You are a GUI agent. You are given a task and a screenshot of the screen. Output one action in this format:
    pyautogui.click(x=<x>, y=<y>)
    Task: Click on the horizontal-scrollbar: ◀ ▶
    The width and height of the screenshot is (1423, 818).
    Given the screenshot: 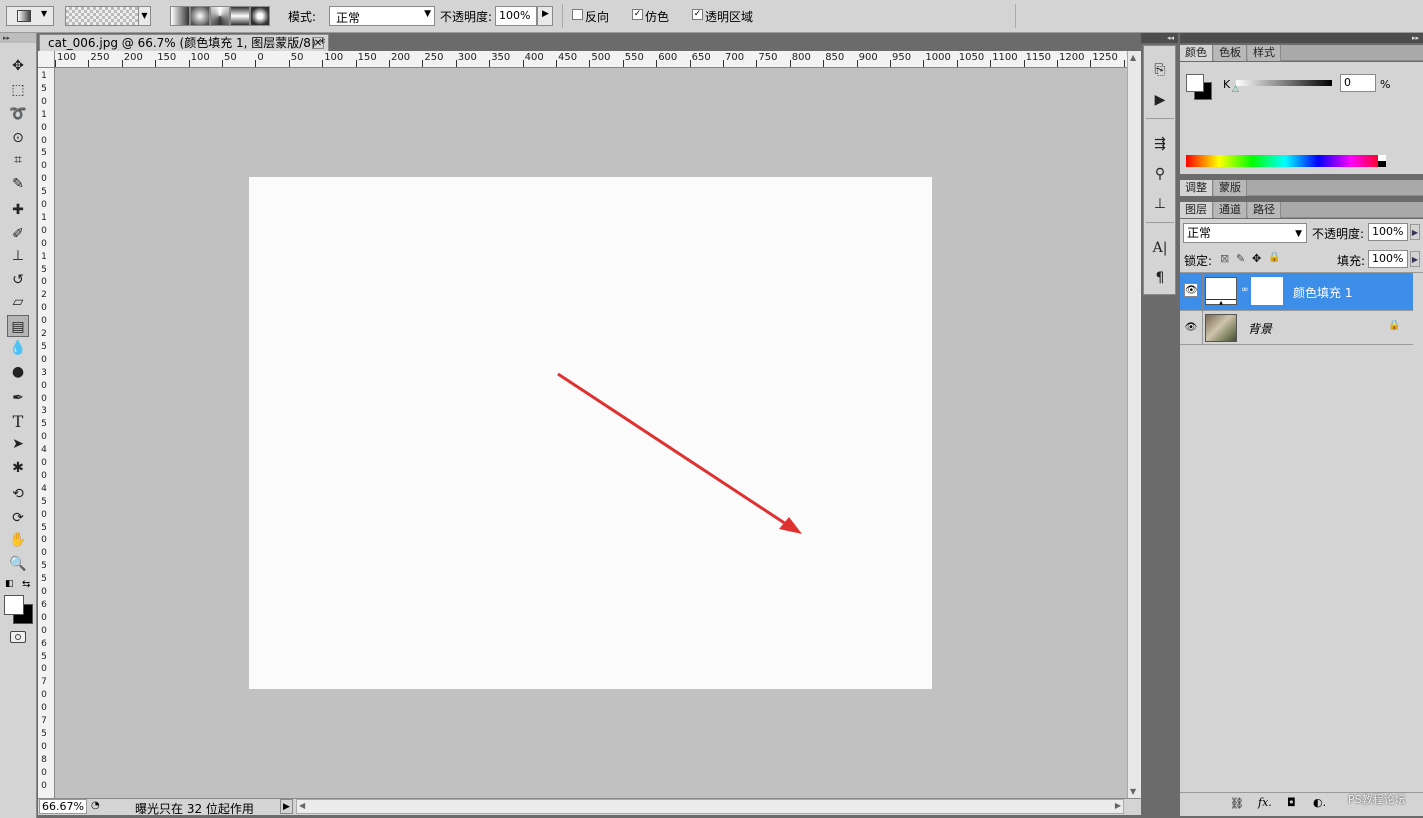 What is the action you would take?
    pyautogui.click(x=710, y=806)
    